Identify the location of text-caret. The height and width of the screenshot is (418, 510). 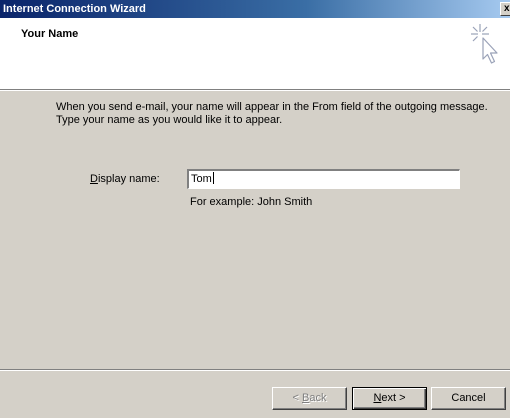
(213, 178).